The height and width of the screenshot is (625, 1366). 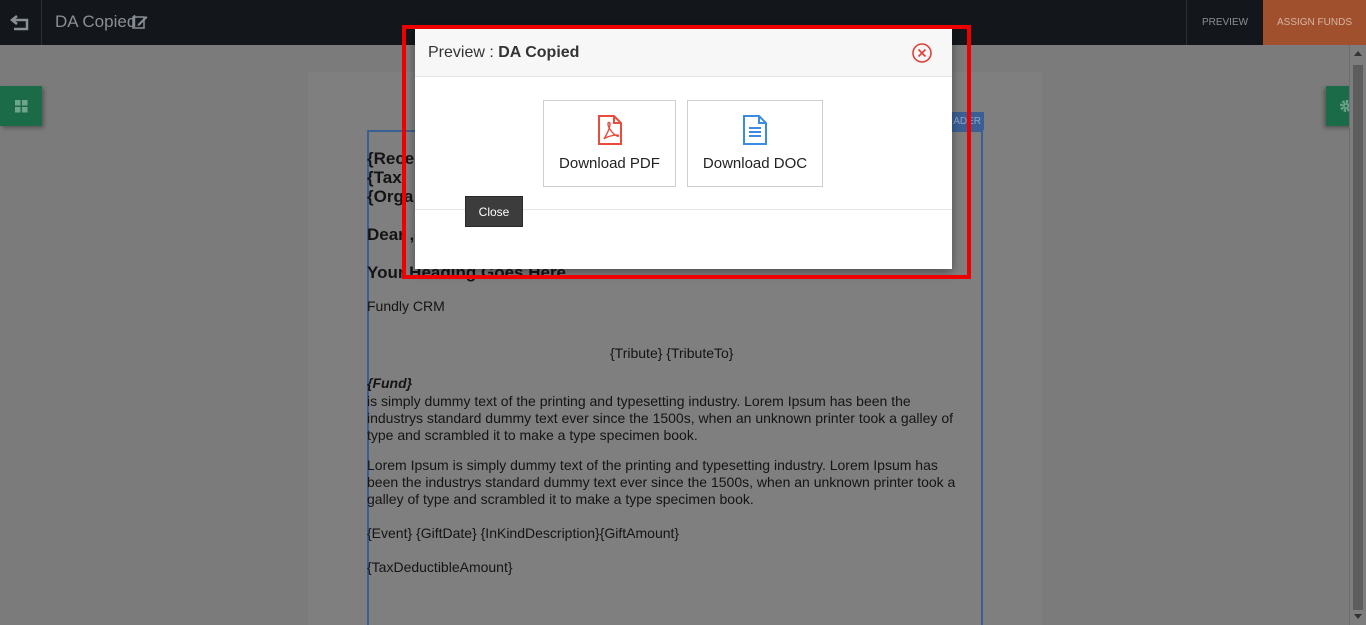 I want to click on assign-funds-button: ASSIGN FUNDS, so click(x=1314, y=22).